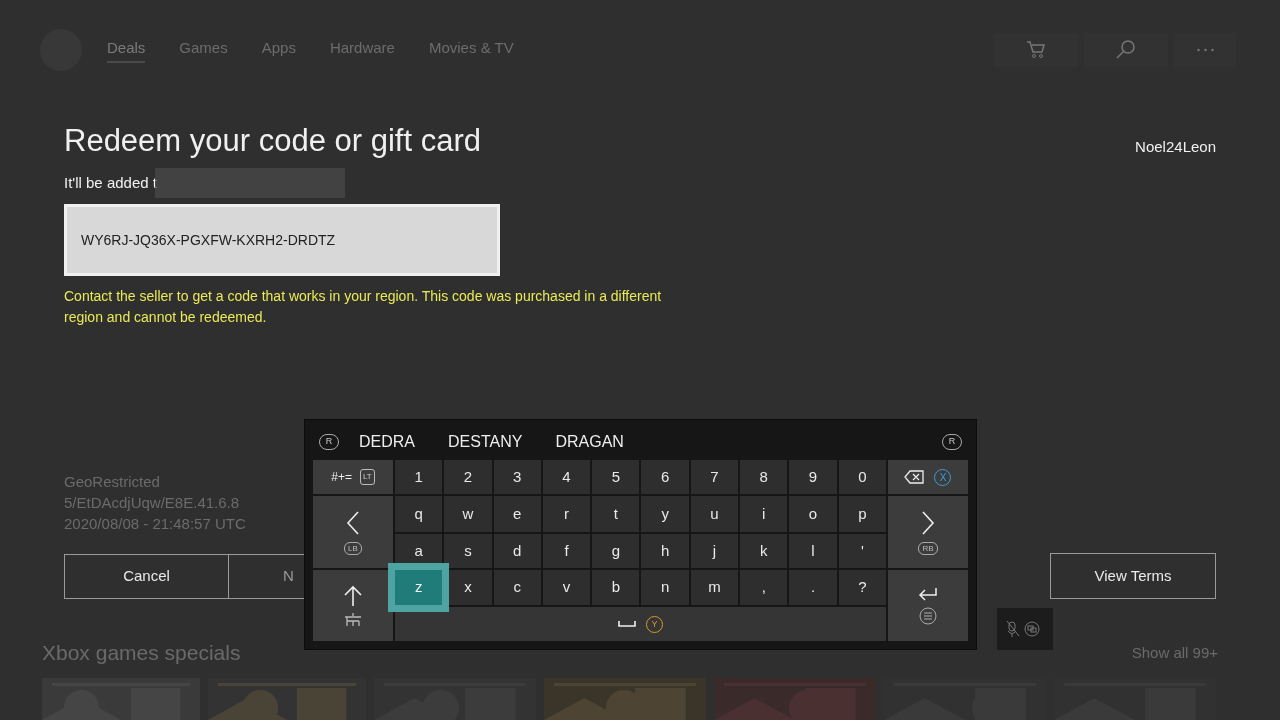 This screenshot has height=720, width=1280. What do you see at coordinates (341, 477) in the screenshot?
I see `key-label: #+=` at bounding box center [341, 477].